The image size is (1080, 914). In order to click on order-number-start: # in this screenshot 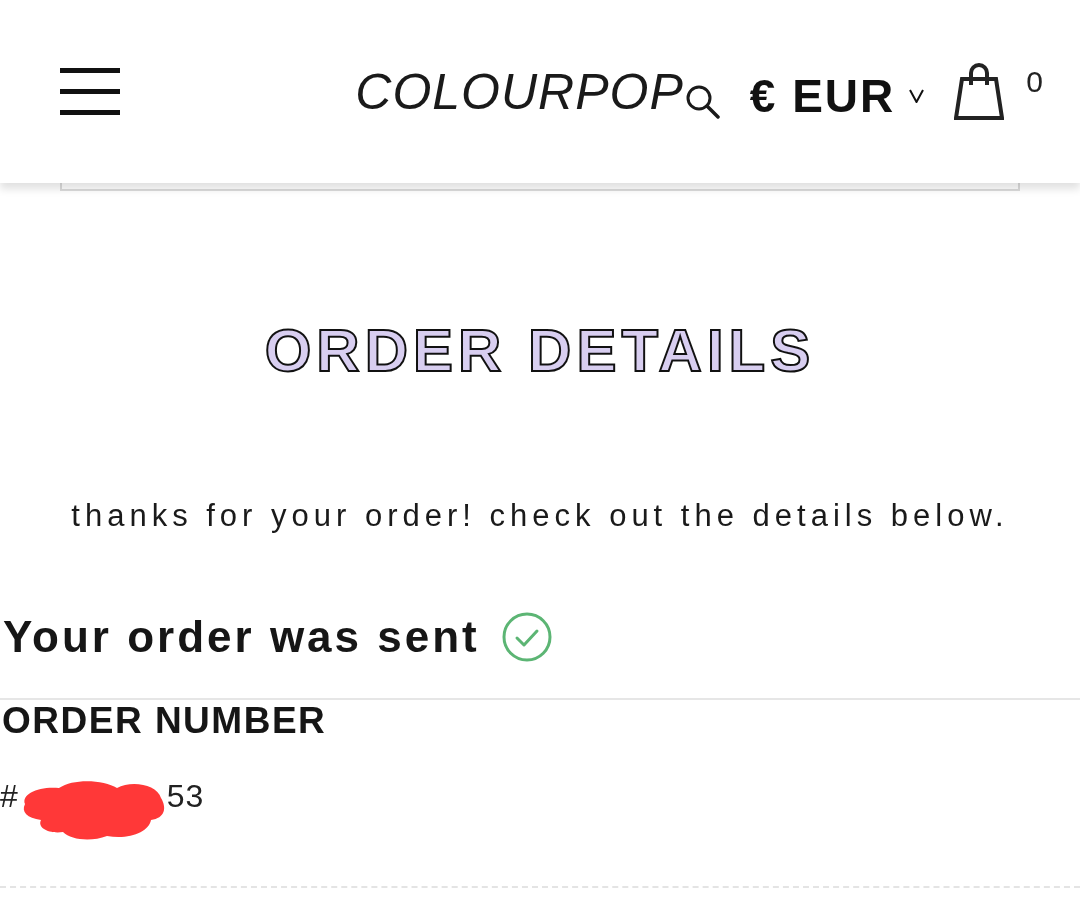, I will do `click(9, 796)`.